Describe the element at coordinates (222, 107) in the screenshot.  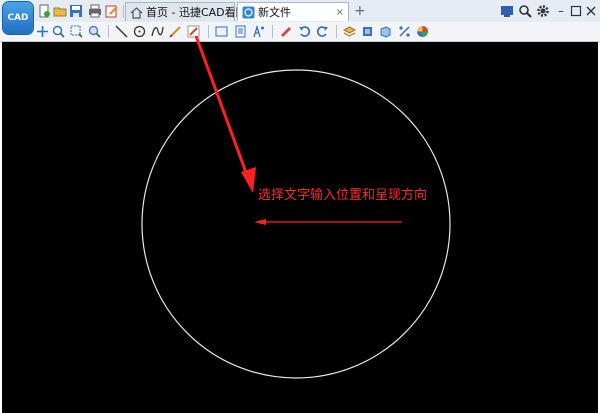
I see `callout-arrow-line` at that location.